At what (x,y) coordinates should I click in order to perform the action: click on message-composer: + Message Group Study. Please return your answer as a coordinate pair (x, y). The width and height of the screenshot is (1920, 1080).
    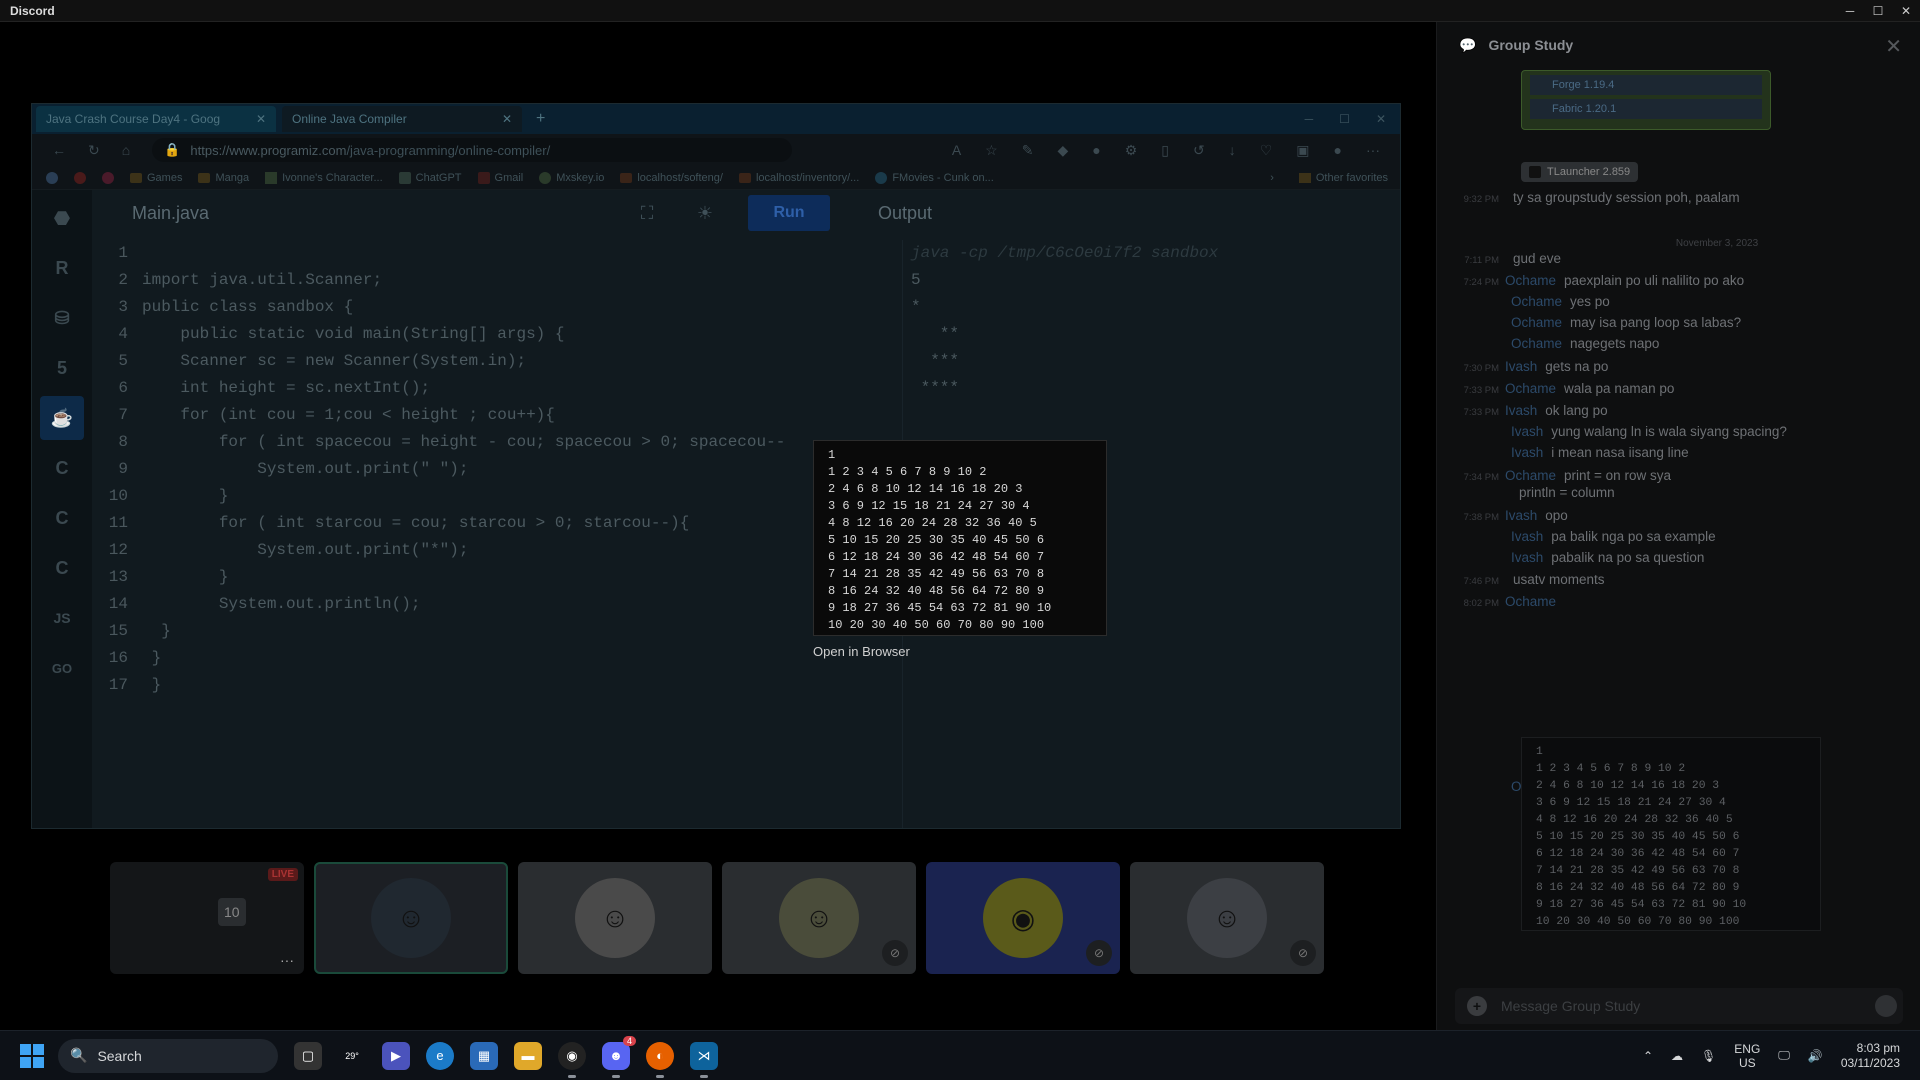
    Looking at the image, I should click on (1679, 1006).